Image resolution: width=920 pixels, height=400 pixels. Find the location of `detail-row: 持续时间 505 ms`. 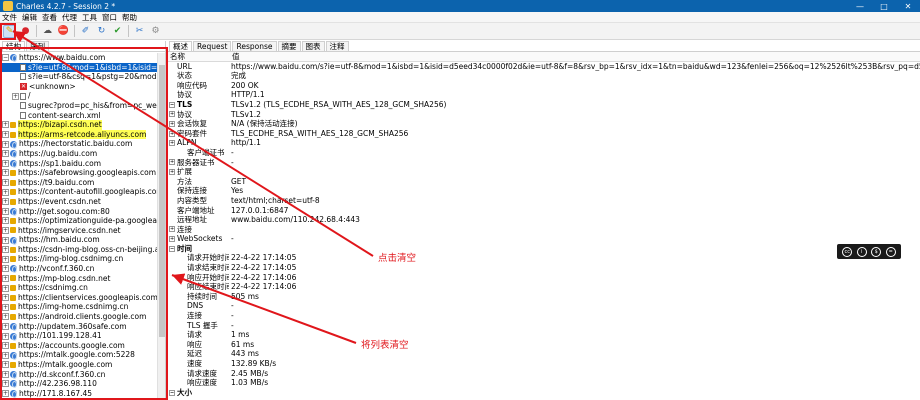

detail-row: 持续时间 505 ms is located at coordinates (543, 297).